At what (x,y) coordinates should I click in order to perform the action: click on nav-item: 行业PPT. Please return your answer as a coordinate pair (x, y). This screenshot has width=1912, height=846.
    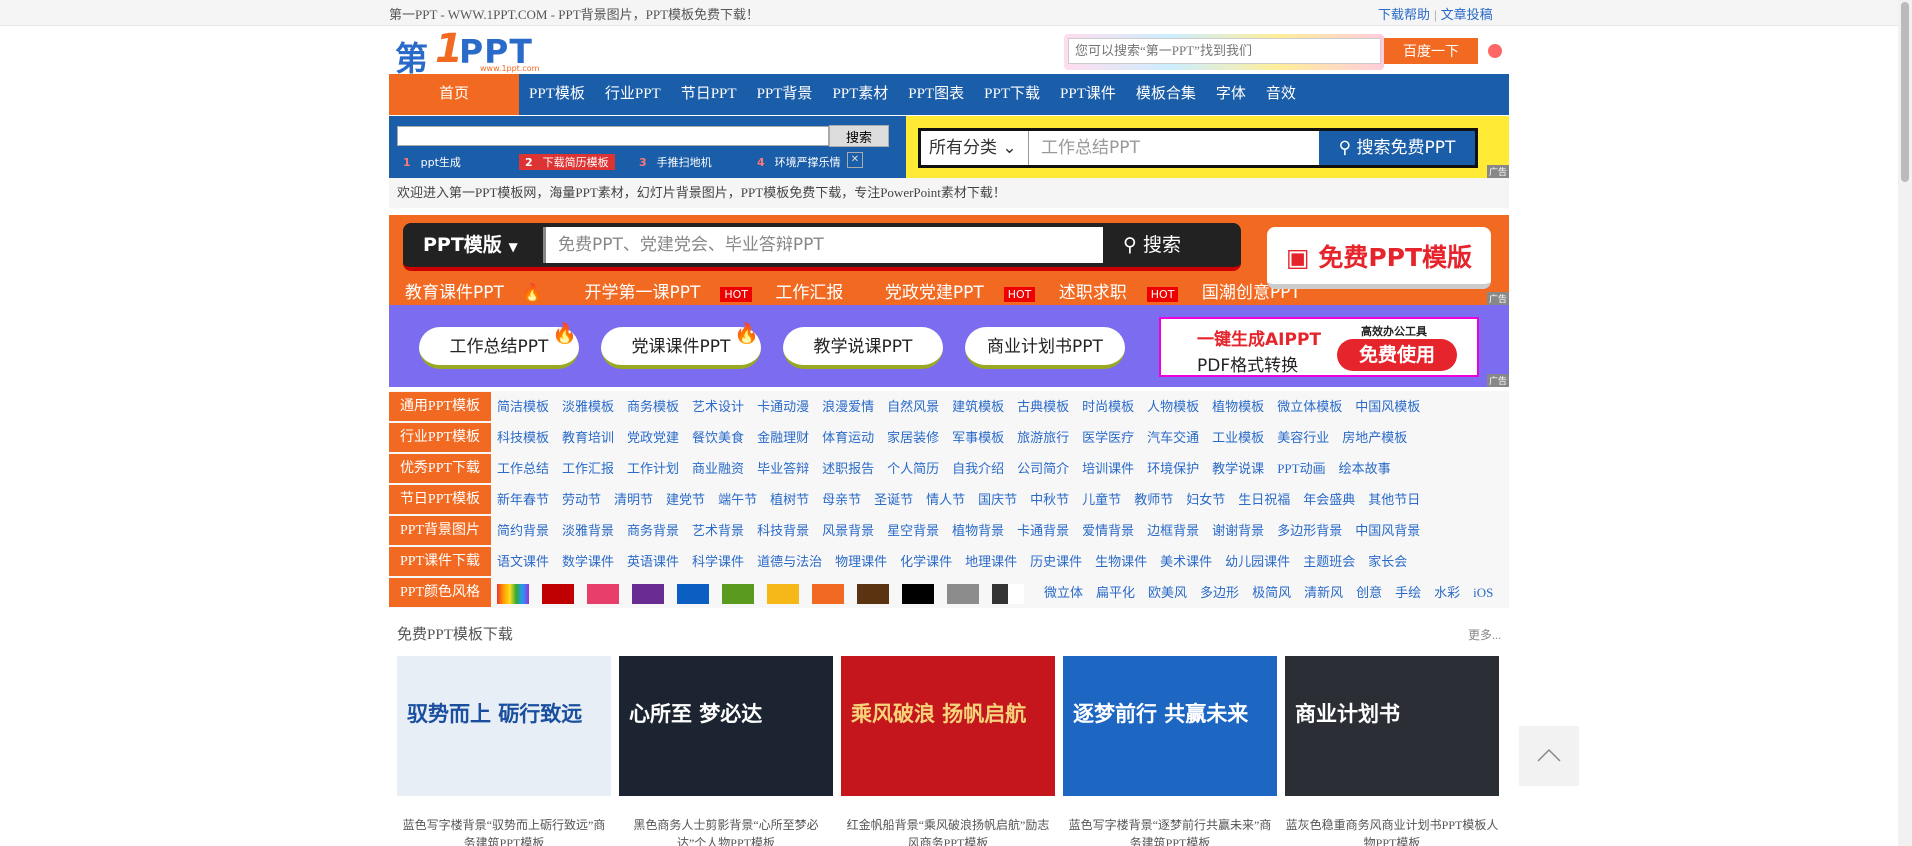
    Looking at the image, I should click on (633, 94).